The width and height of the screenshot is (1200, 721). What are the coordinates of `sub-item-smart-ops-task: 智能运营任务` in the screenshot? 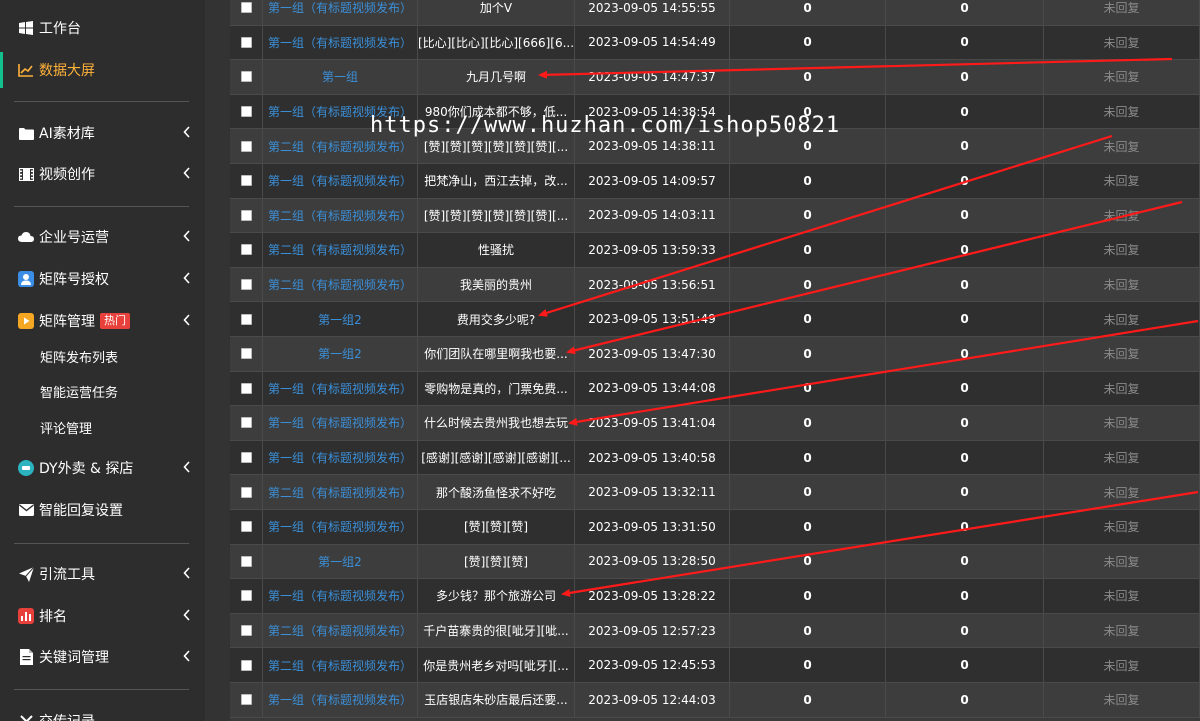 It's located at (79, 394).